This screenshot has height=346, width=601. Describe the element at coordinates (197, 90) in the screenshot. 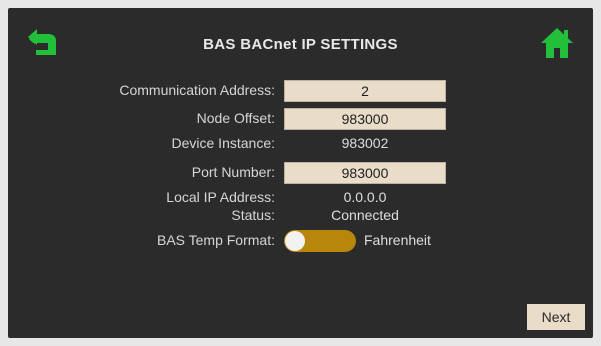

I see `communication-address-label: Communication Address:` at that location.